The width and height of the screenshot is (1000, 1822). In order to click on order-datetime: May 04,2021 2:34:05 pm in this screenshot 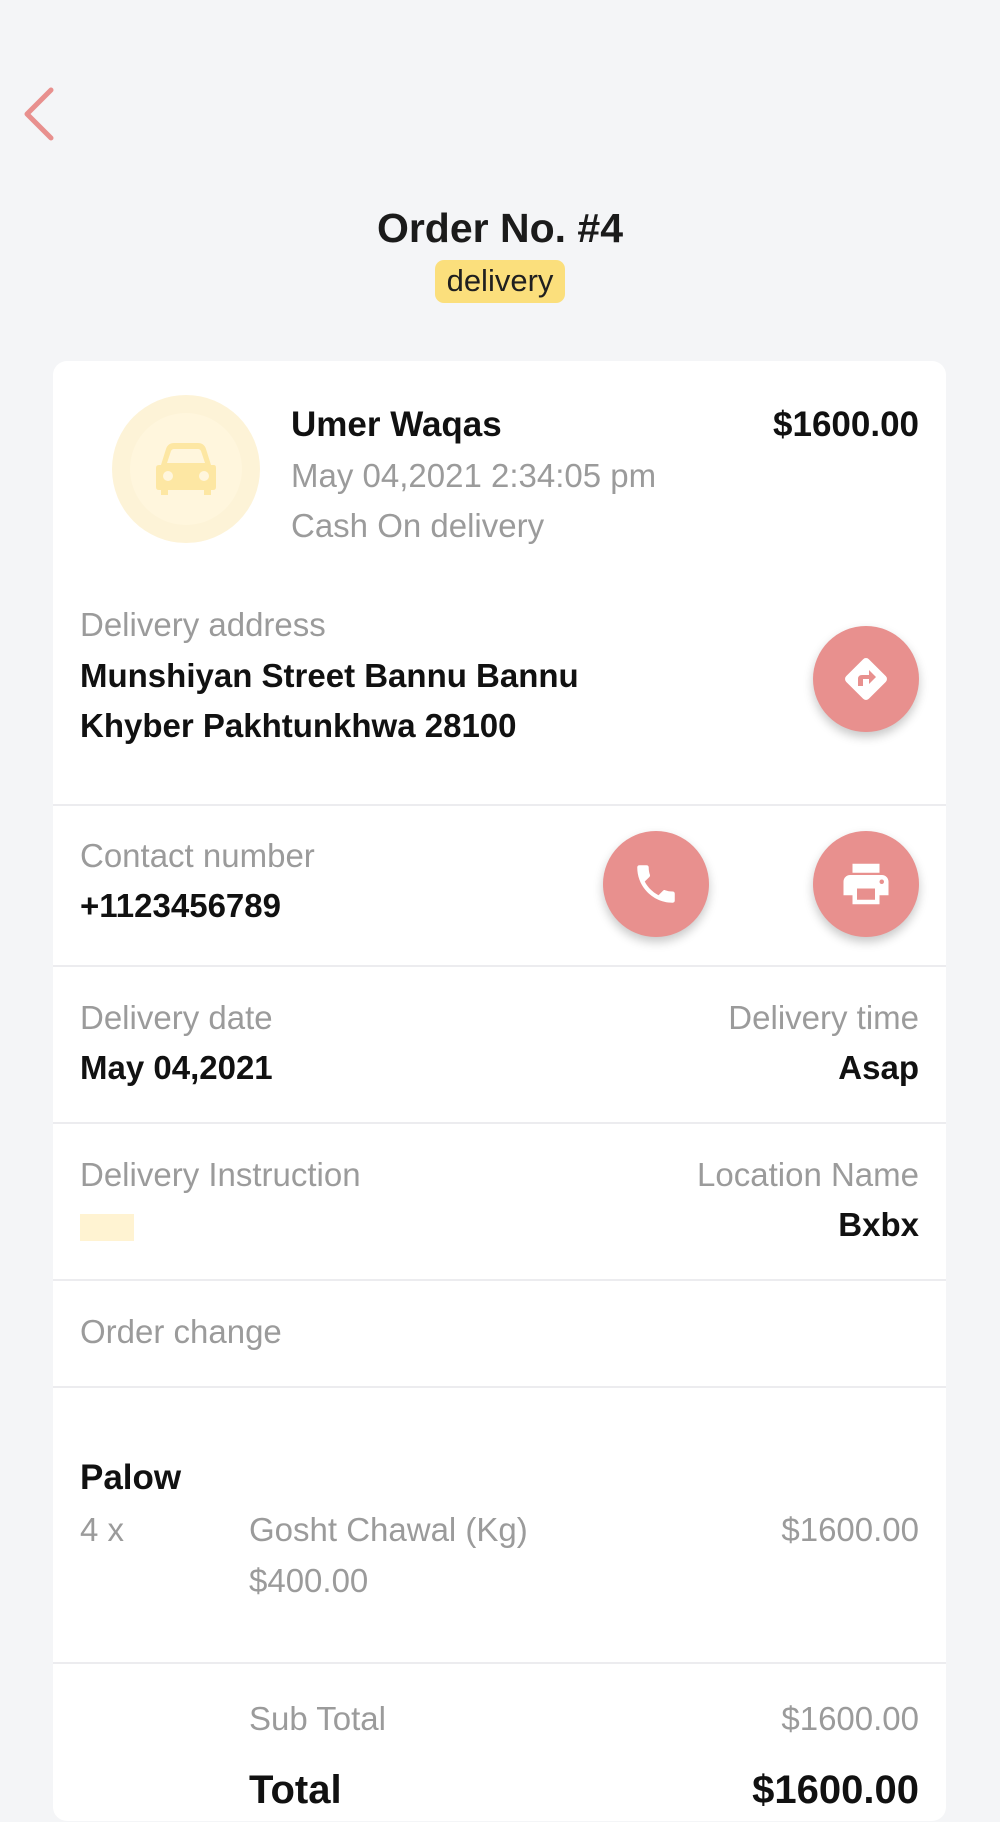, I will do `click(474, 475)`.